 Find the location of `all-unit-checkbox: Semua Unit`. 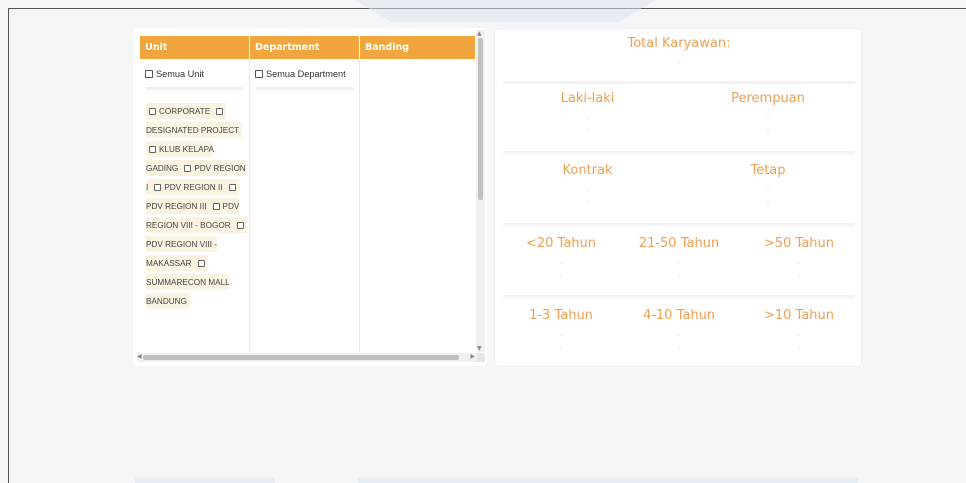

all-unit-checkbox: Semua Unit is located at coordinates (194, 70).